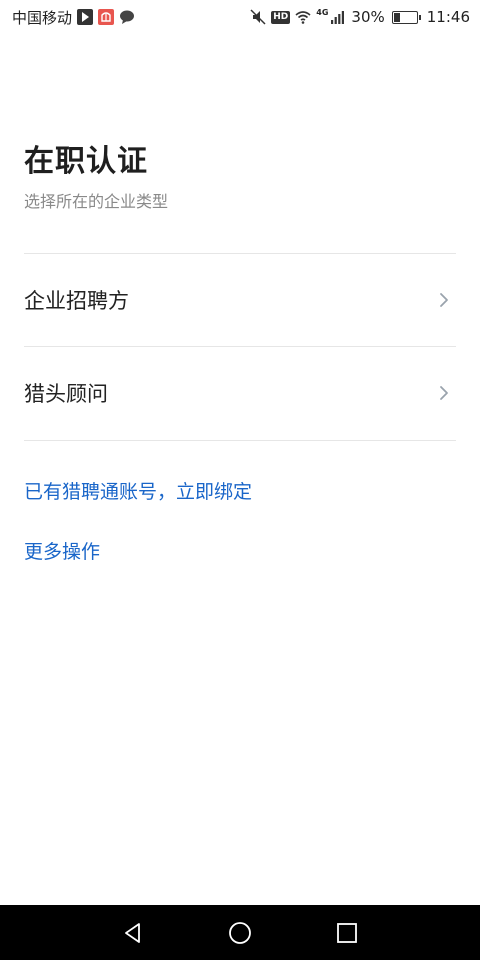  Describe the element at coordinates (86, 161) in the screenshot. I see `page-title: 在职认证` at that location.